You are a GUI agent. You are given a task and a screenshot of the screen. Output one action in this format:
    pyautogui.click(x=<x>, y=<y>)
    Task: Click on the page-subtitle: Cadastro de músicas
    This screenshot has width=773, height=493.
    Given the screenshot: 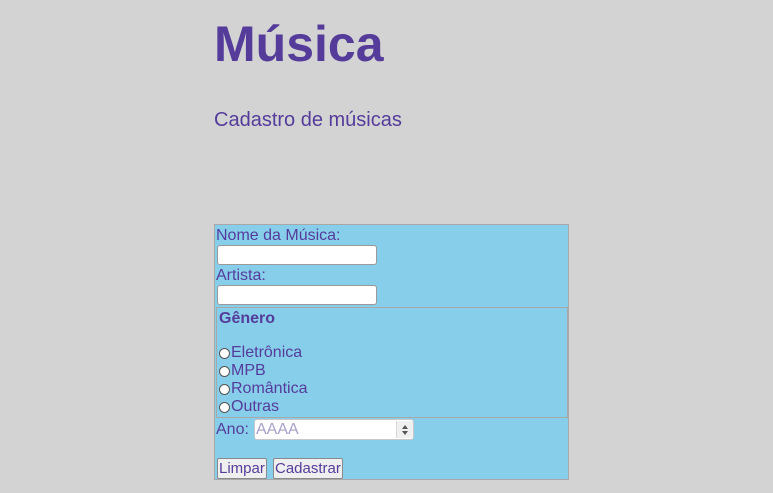 What is the action you would take?
    pyautogui.click(x=308, y=120)
    